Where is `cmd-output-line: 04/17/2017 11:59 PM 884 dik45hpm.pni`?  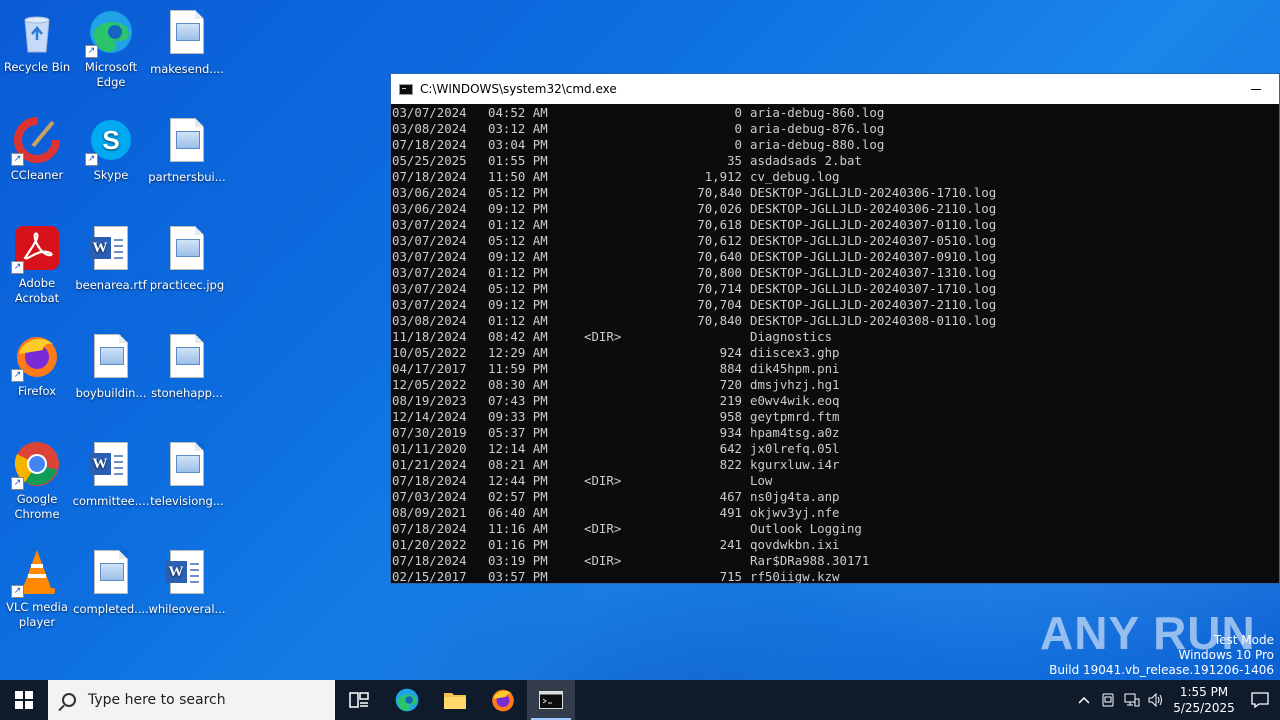
cmd-output-line: 04/17/2017 11:59 PM 884 dik45hpm.pni is located at coordinates (835, 369).